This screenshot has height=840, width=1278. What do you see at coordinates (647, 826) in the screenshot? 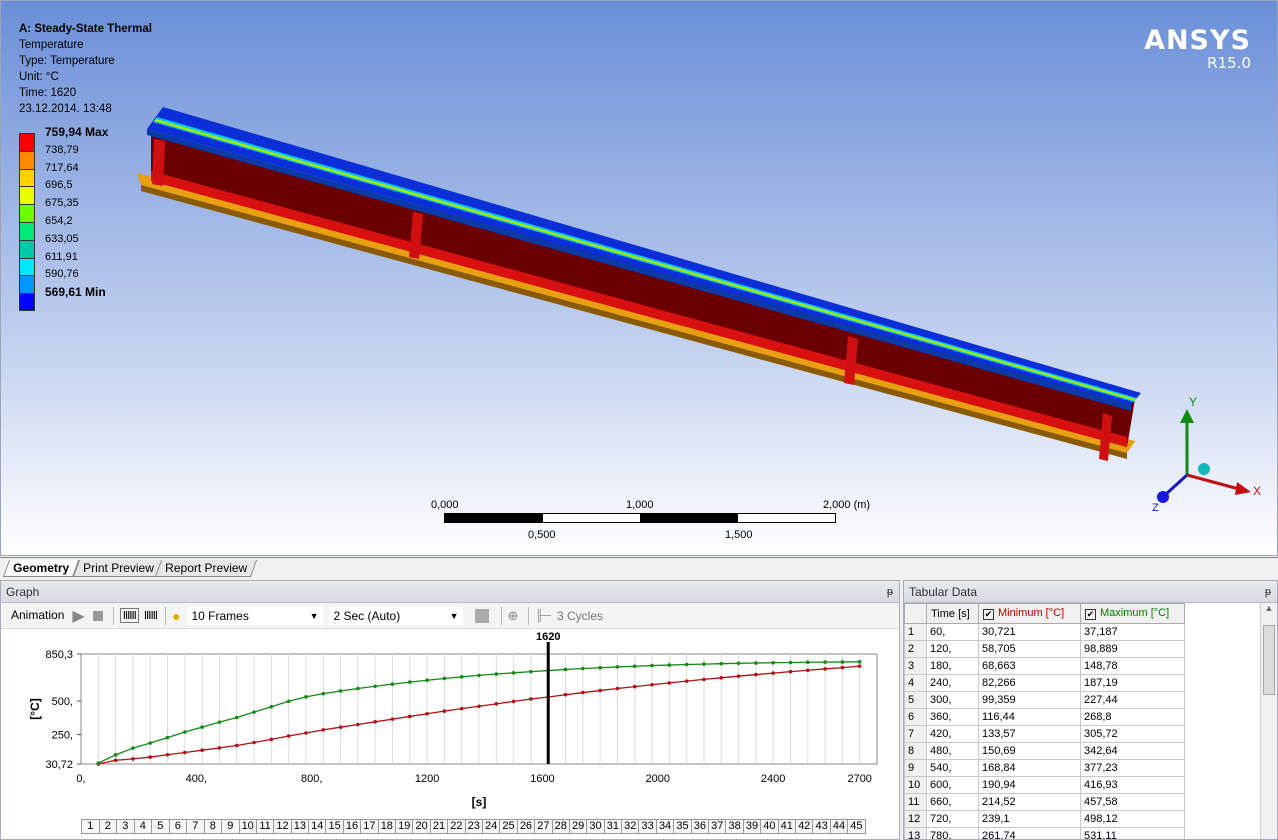
I see `frame-cell: 33` at bounding box center [647, 826].